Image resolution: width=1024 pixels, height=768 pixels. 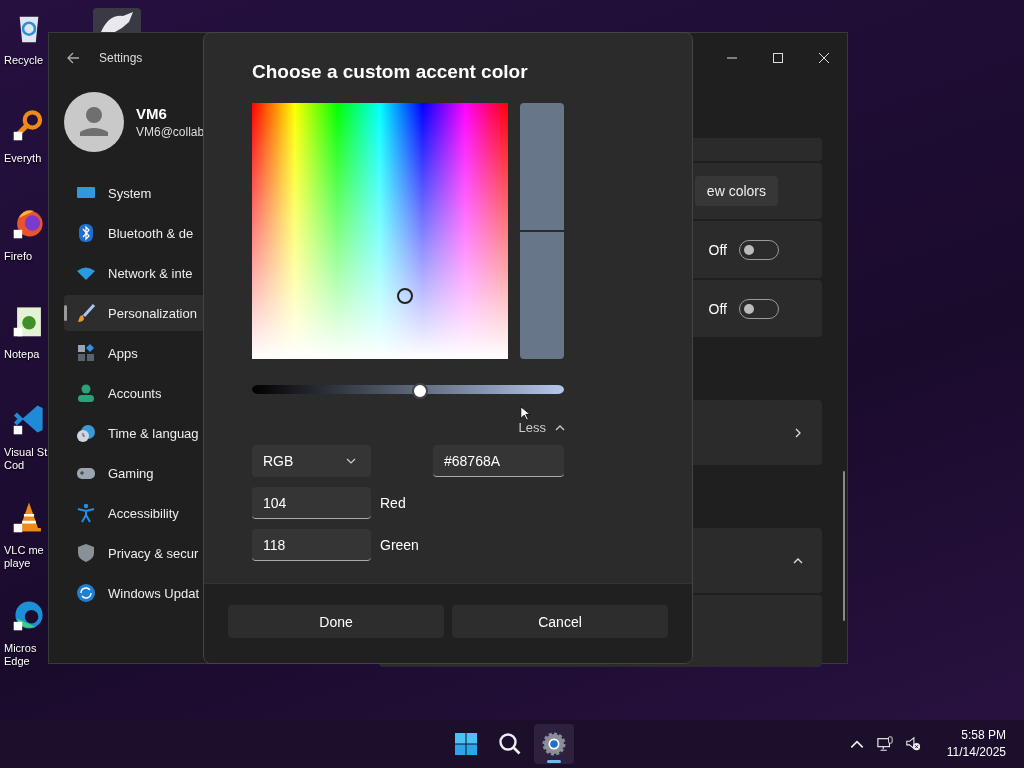 What do you see at coordinates (393, 503) in the screenshot?
I see `channel-label: Red` at bounding box center [393, 503].